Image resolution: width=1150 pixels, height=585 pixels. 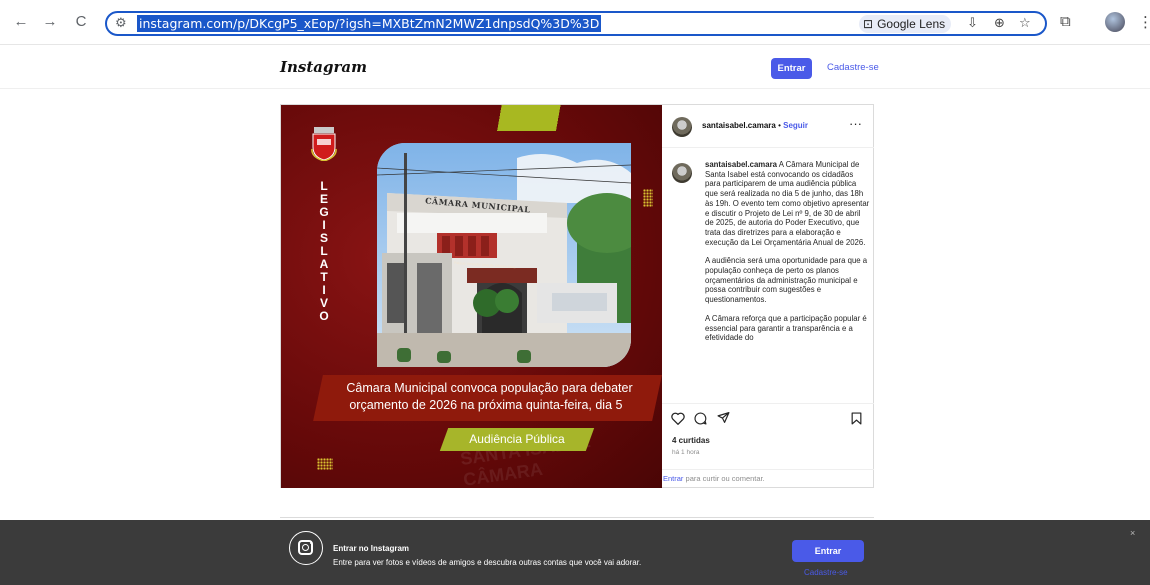 What do you see at coordinates (768, 418) in the screenshot?
I see `post-actions` at bounding box center [768, 418].